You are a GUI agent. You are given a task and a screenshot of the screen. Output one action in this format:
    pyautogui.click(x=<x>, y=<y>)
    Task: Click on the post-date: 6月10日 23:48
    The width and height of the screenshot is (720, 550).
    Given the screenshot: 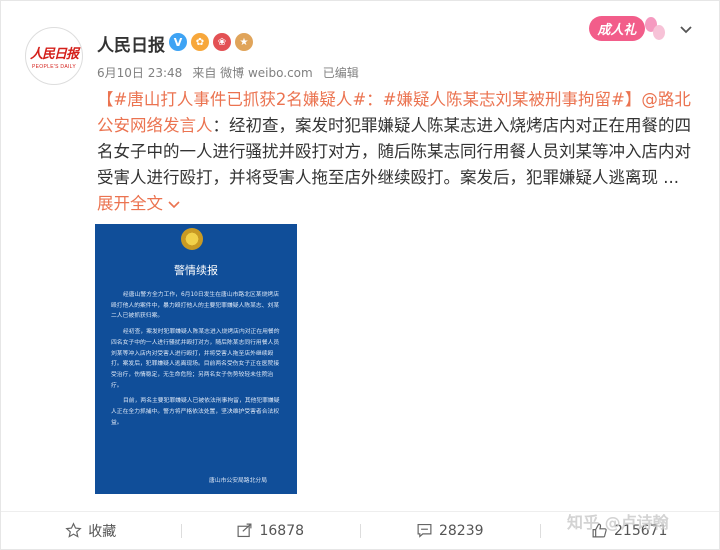 What is the action you would take?
    pyautogui.click(x=139, y=72)
    